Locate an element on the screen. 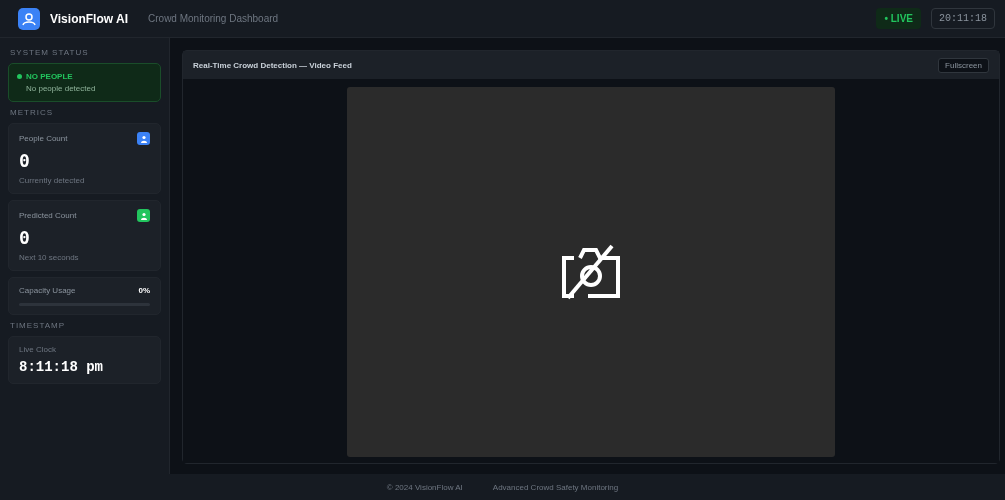  metric-label: People Count is located at coordinates (43, 138).